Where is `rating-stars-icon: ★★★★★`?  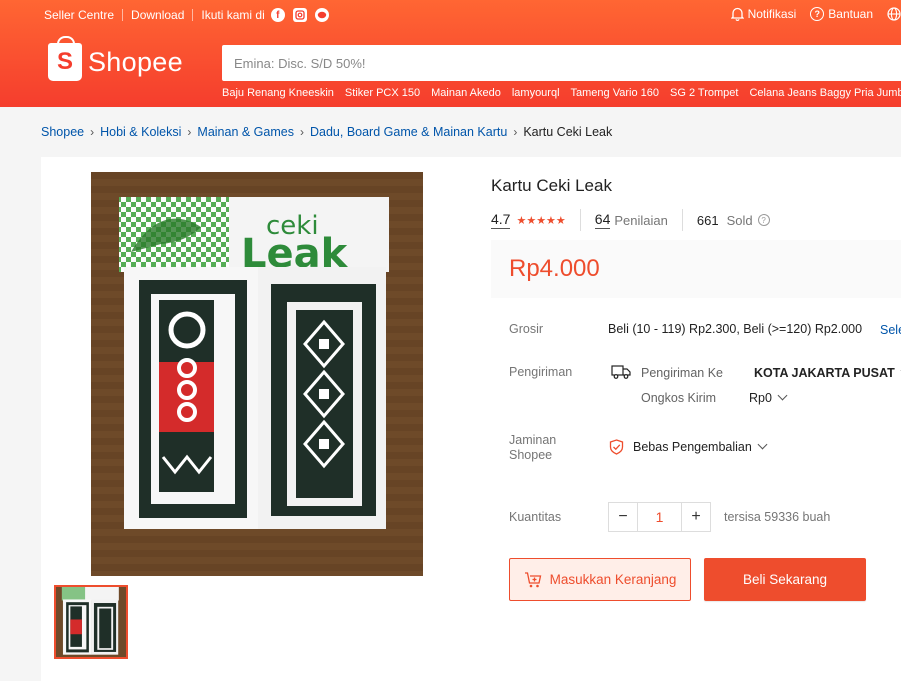
rating-stars-icon: ★★★★★ is located at coordinates (541, 220).